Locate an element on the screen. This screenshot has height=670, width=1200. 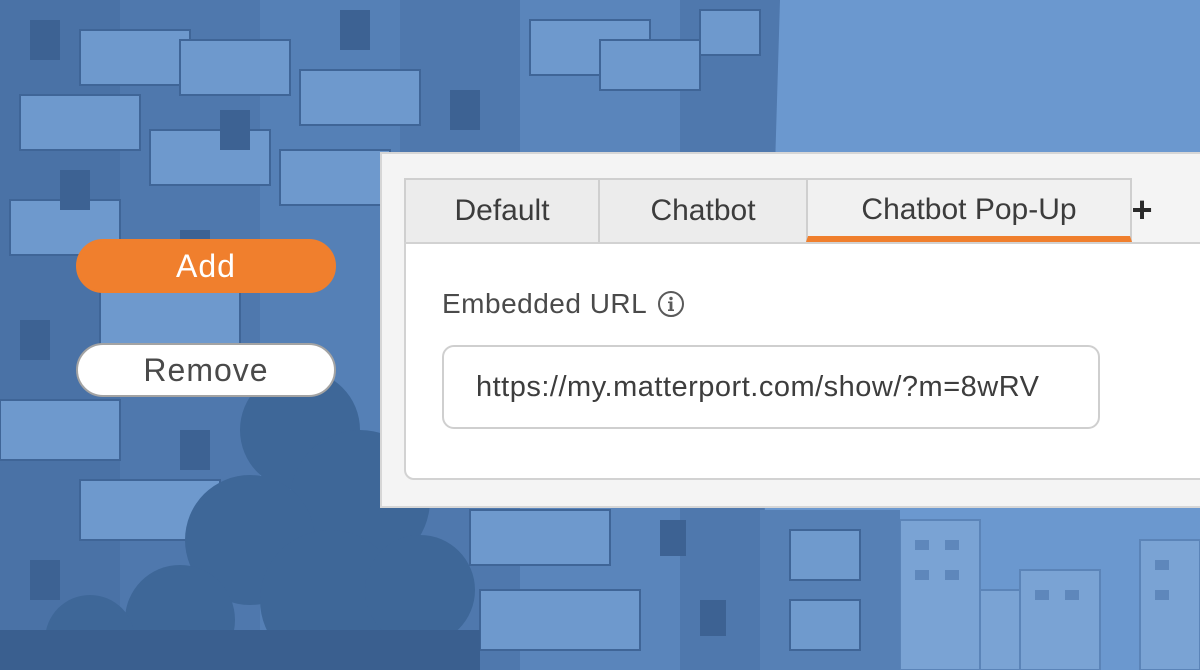
tab-chatbot-popup: Chatbot Pop-Up is located at coordinates (969, 210).